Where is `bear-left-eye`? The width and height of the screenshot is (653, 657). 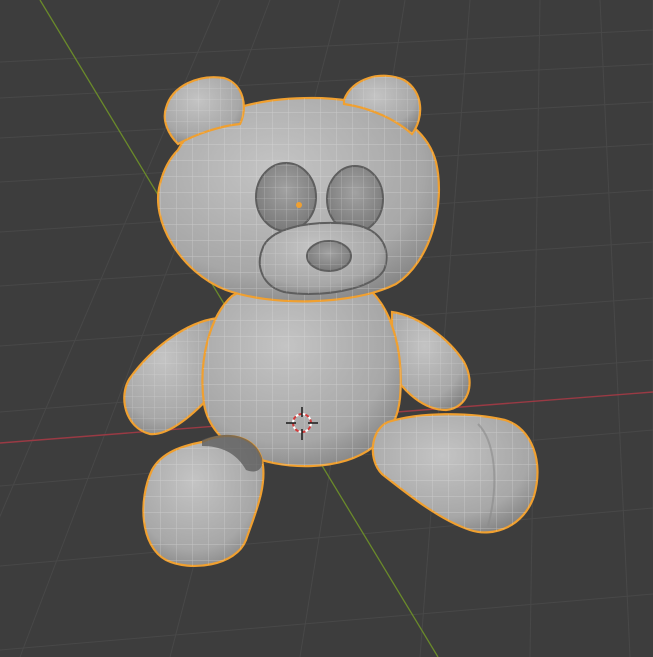 bear-left-eye is located at coordinates (286, 197).